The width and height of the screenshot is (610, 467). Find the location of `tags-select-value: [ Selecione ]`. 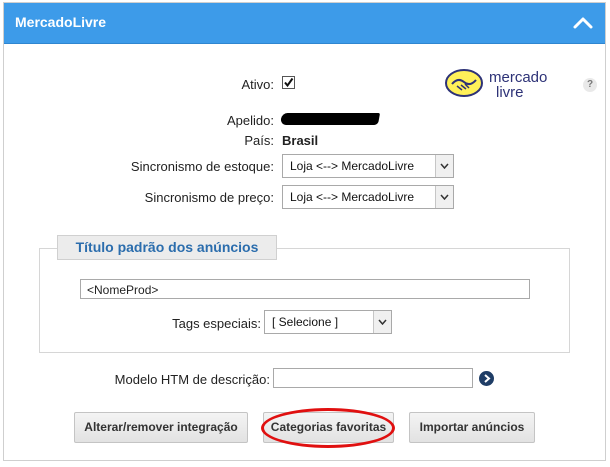

tags-select-value: [ Selecione ] is located at coordinates (305, 322).